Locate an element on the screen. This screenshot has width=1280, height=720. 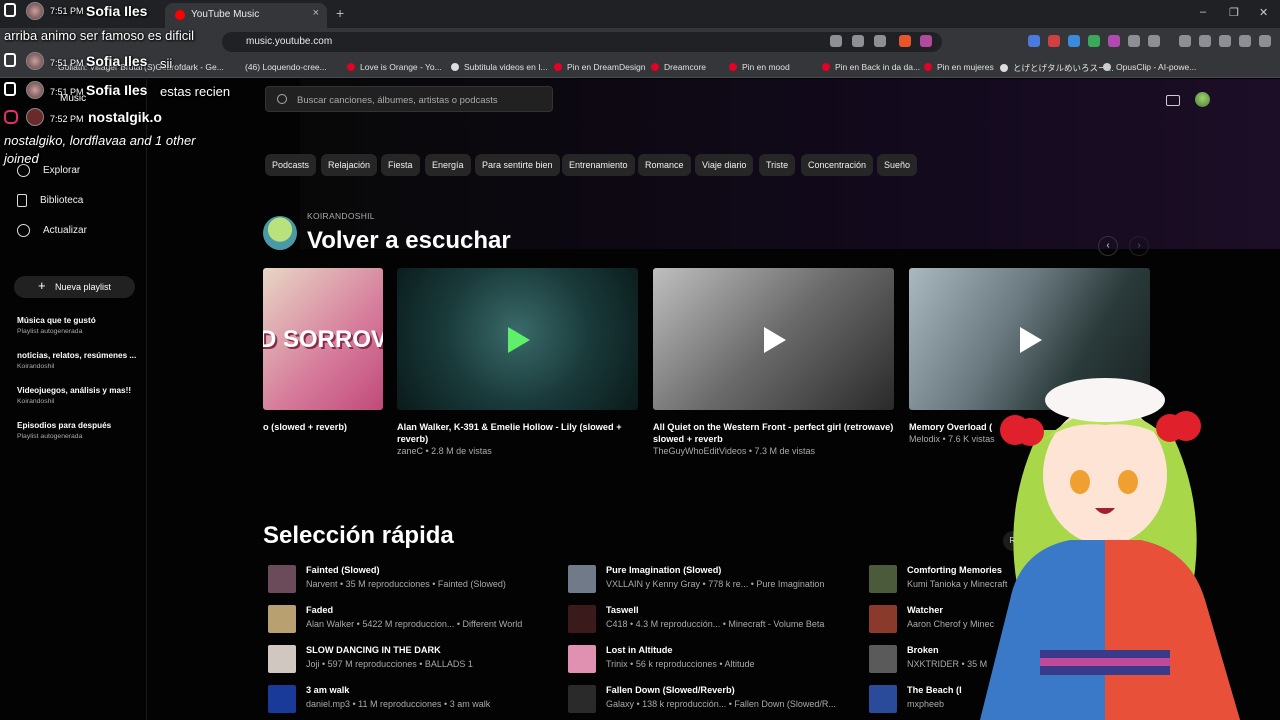
new-playlist-button: + Nueva playlist is located at coordinates (74, 287).